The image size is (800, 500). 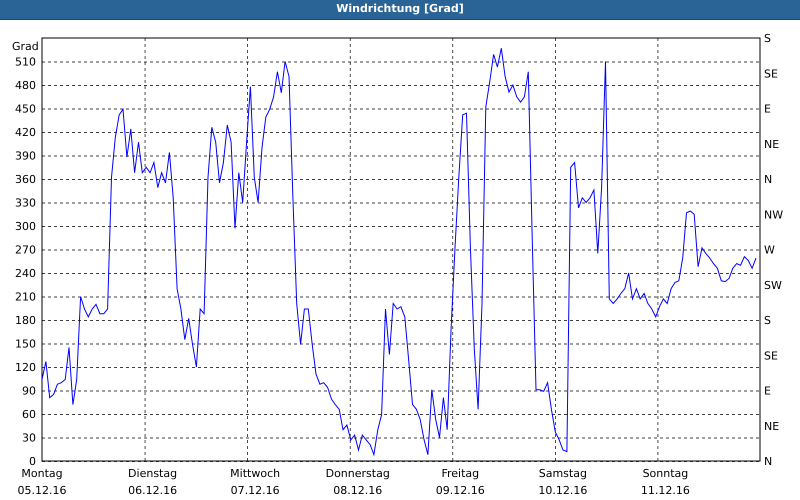 I want to click on date-label: 07.12.16, so click(x=255, y=490).